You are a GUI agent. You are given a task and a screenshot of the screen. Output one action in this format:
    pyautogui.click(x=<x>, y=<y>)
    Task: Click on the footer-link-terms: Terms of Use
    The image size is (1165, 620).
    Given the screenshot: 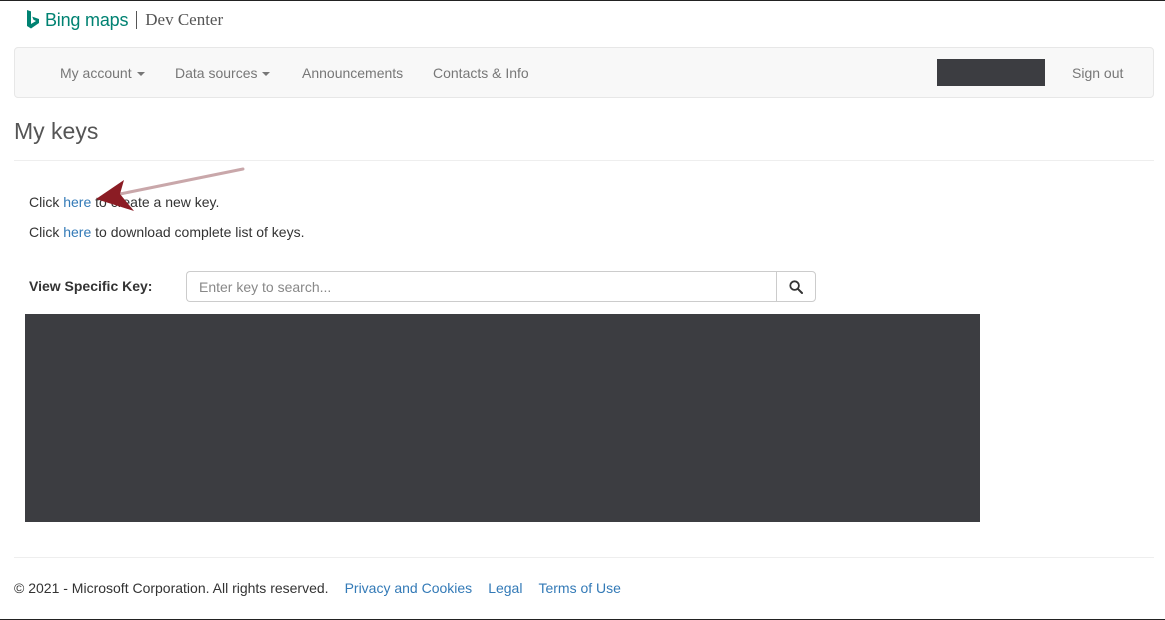 What is the action you would take?
    pyautogui.click(x=579, y=588)
    